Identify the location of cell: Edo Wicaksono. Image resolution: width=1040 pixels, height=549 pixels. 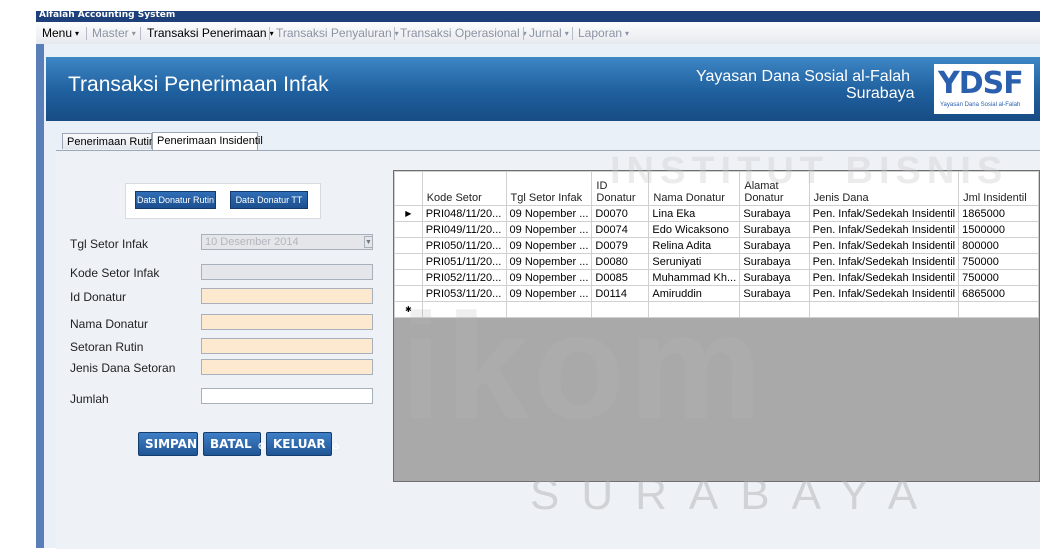
(694, 229).